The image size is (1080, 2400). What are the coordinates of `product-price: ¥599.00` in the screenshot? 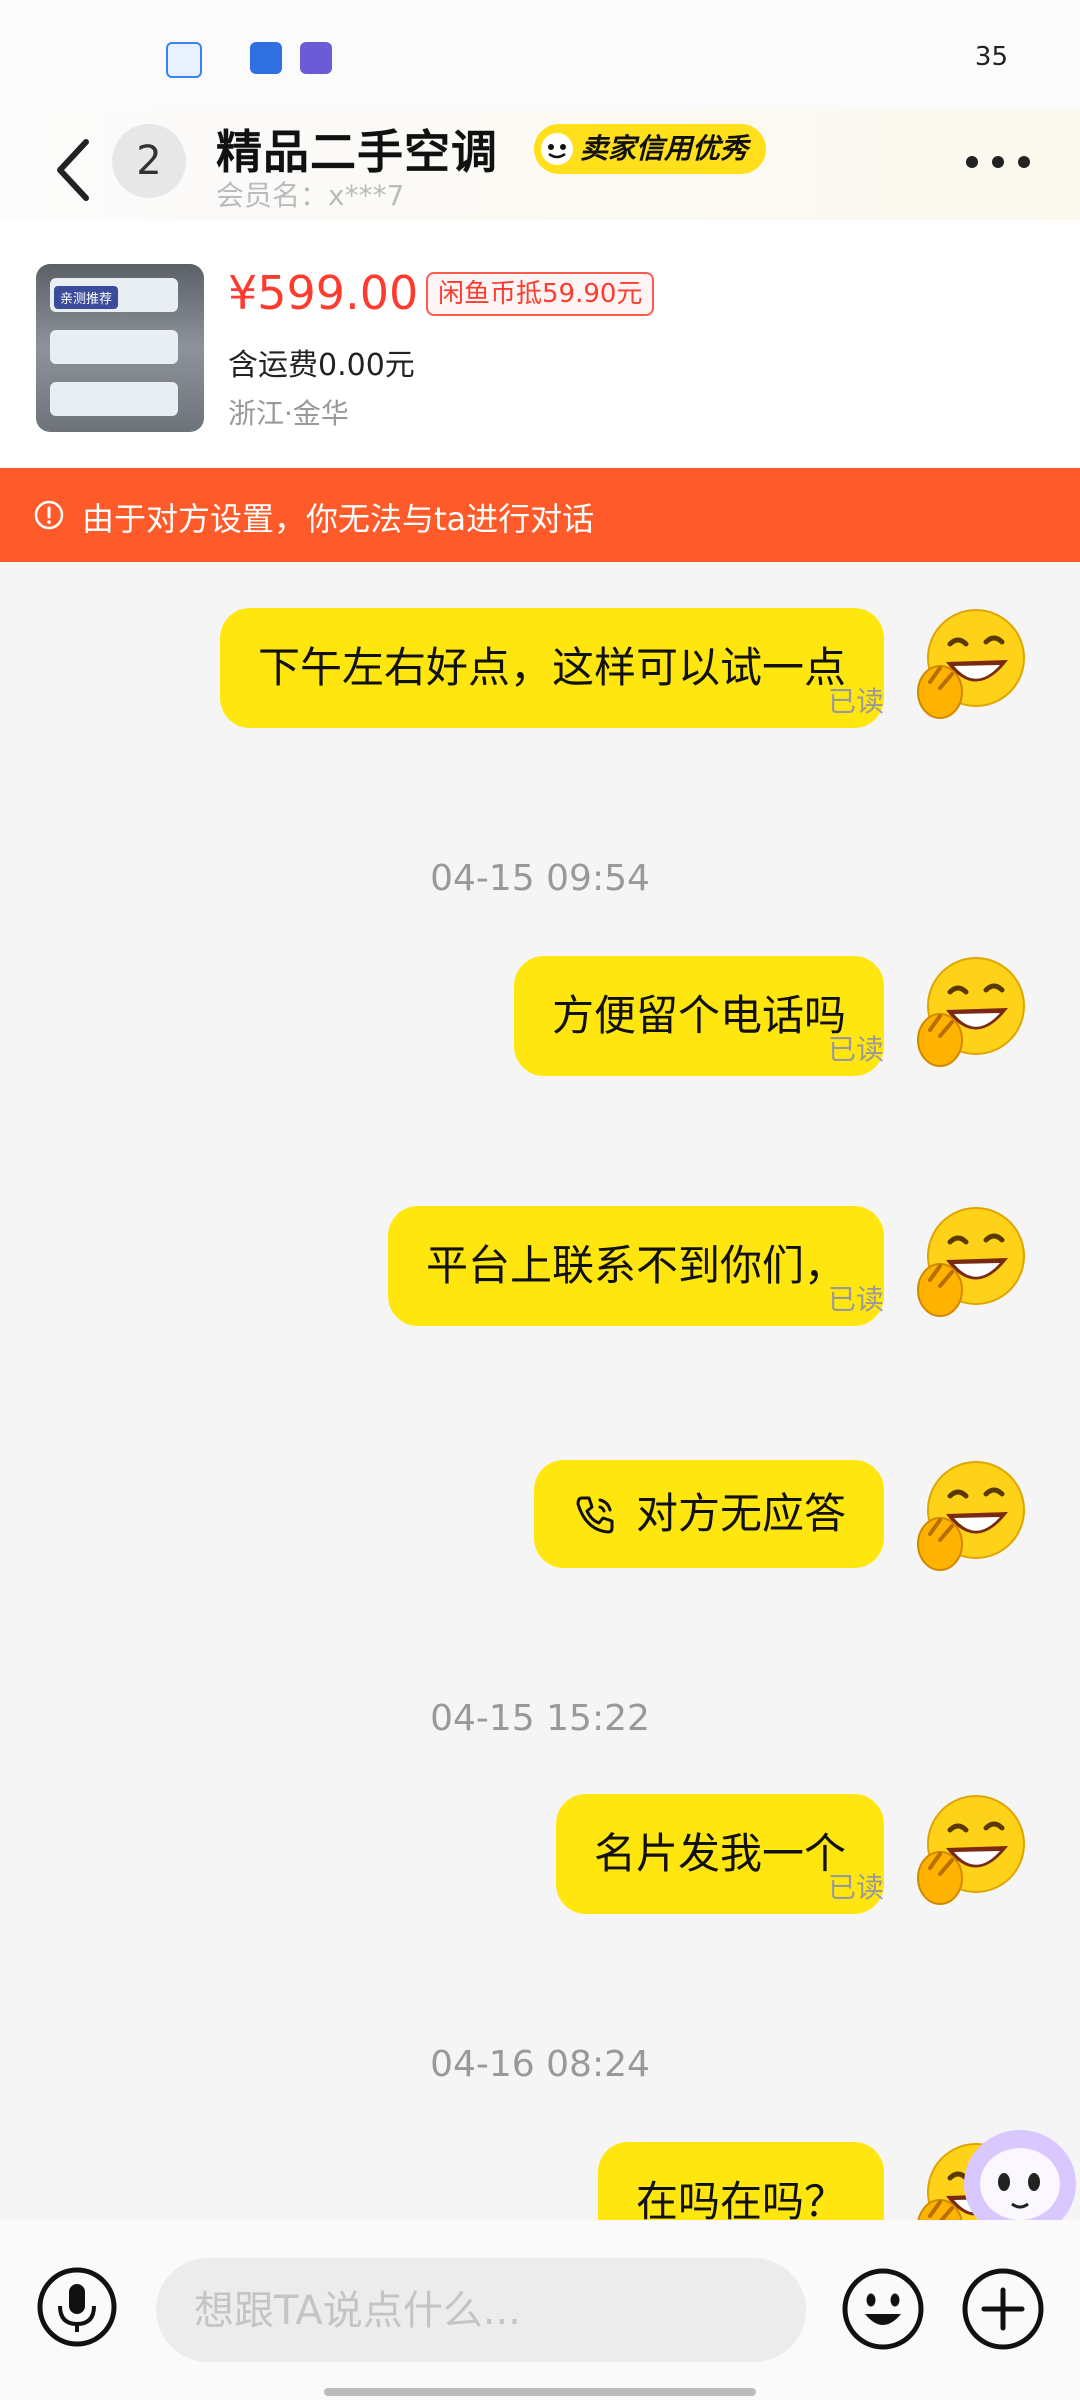 It's located at (323, 293).